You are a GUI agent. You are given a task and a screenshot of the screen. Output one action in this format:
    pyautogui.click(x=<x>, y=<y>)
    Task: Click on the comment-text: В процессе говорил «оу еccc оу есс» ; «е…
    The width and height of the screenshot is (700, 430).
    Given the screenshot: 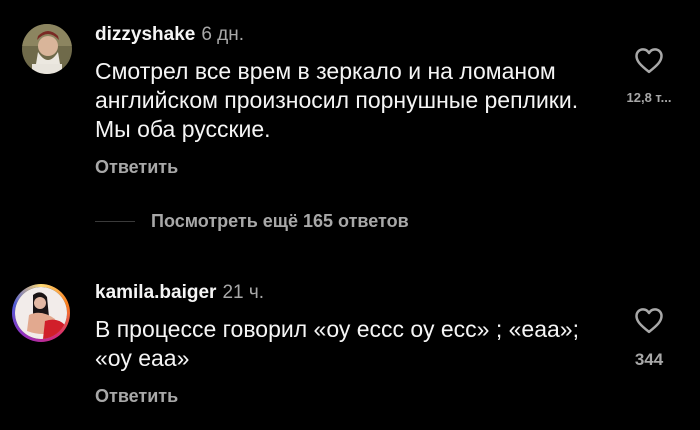 What is the action you would take?
    pyautogui.click(x=337, y=343)
    